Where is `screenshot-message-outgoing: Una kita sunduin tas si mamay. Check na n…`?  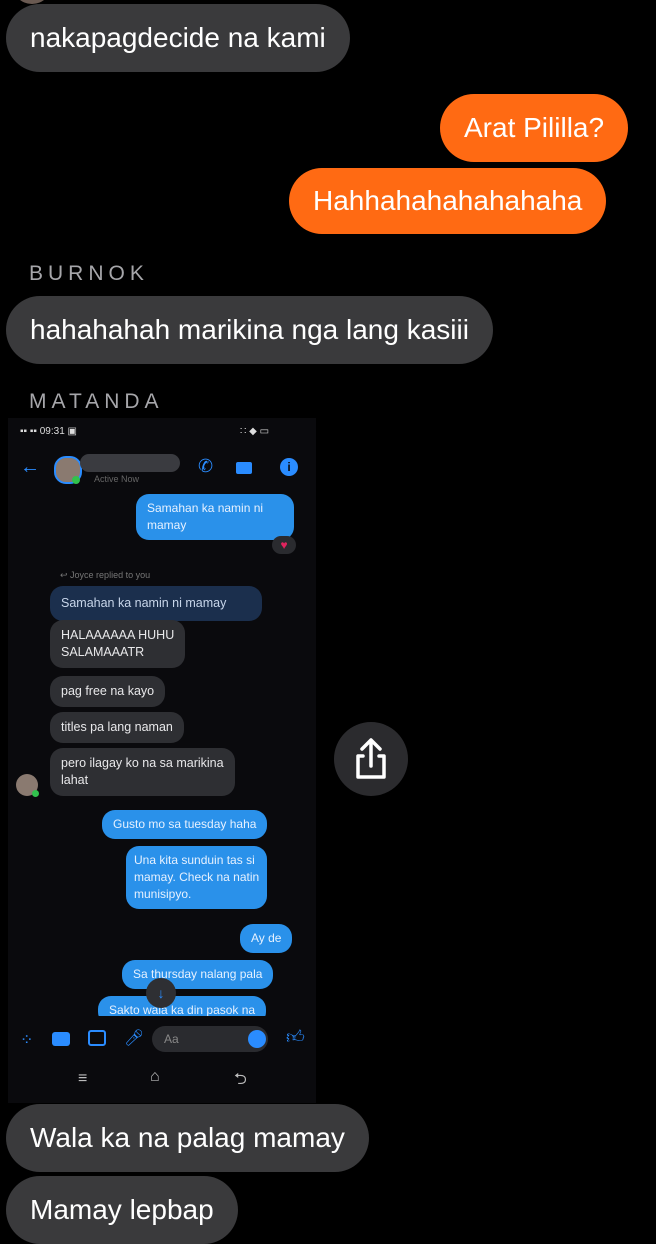 screenshot-message-outgoing: Una kita sunduin tas si mamay. Check na n… is located at coordinates (197, 877).